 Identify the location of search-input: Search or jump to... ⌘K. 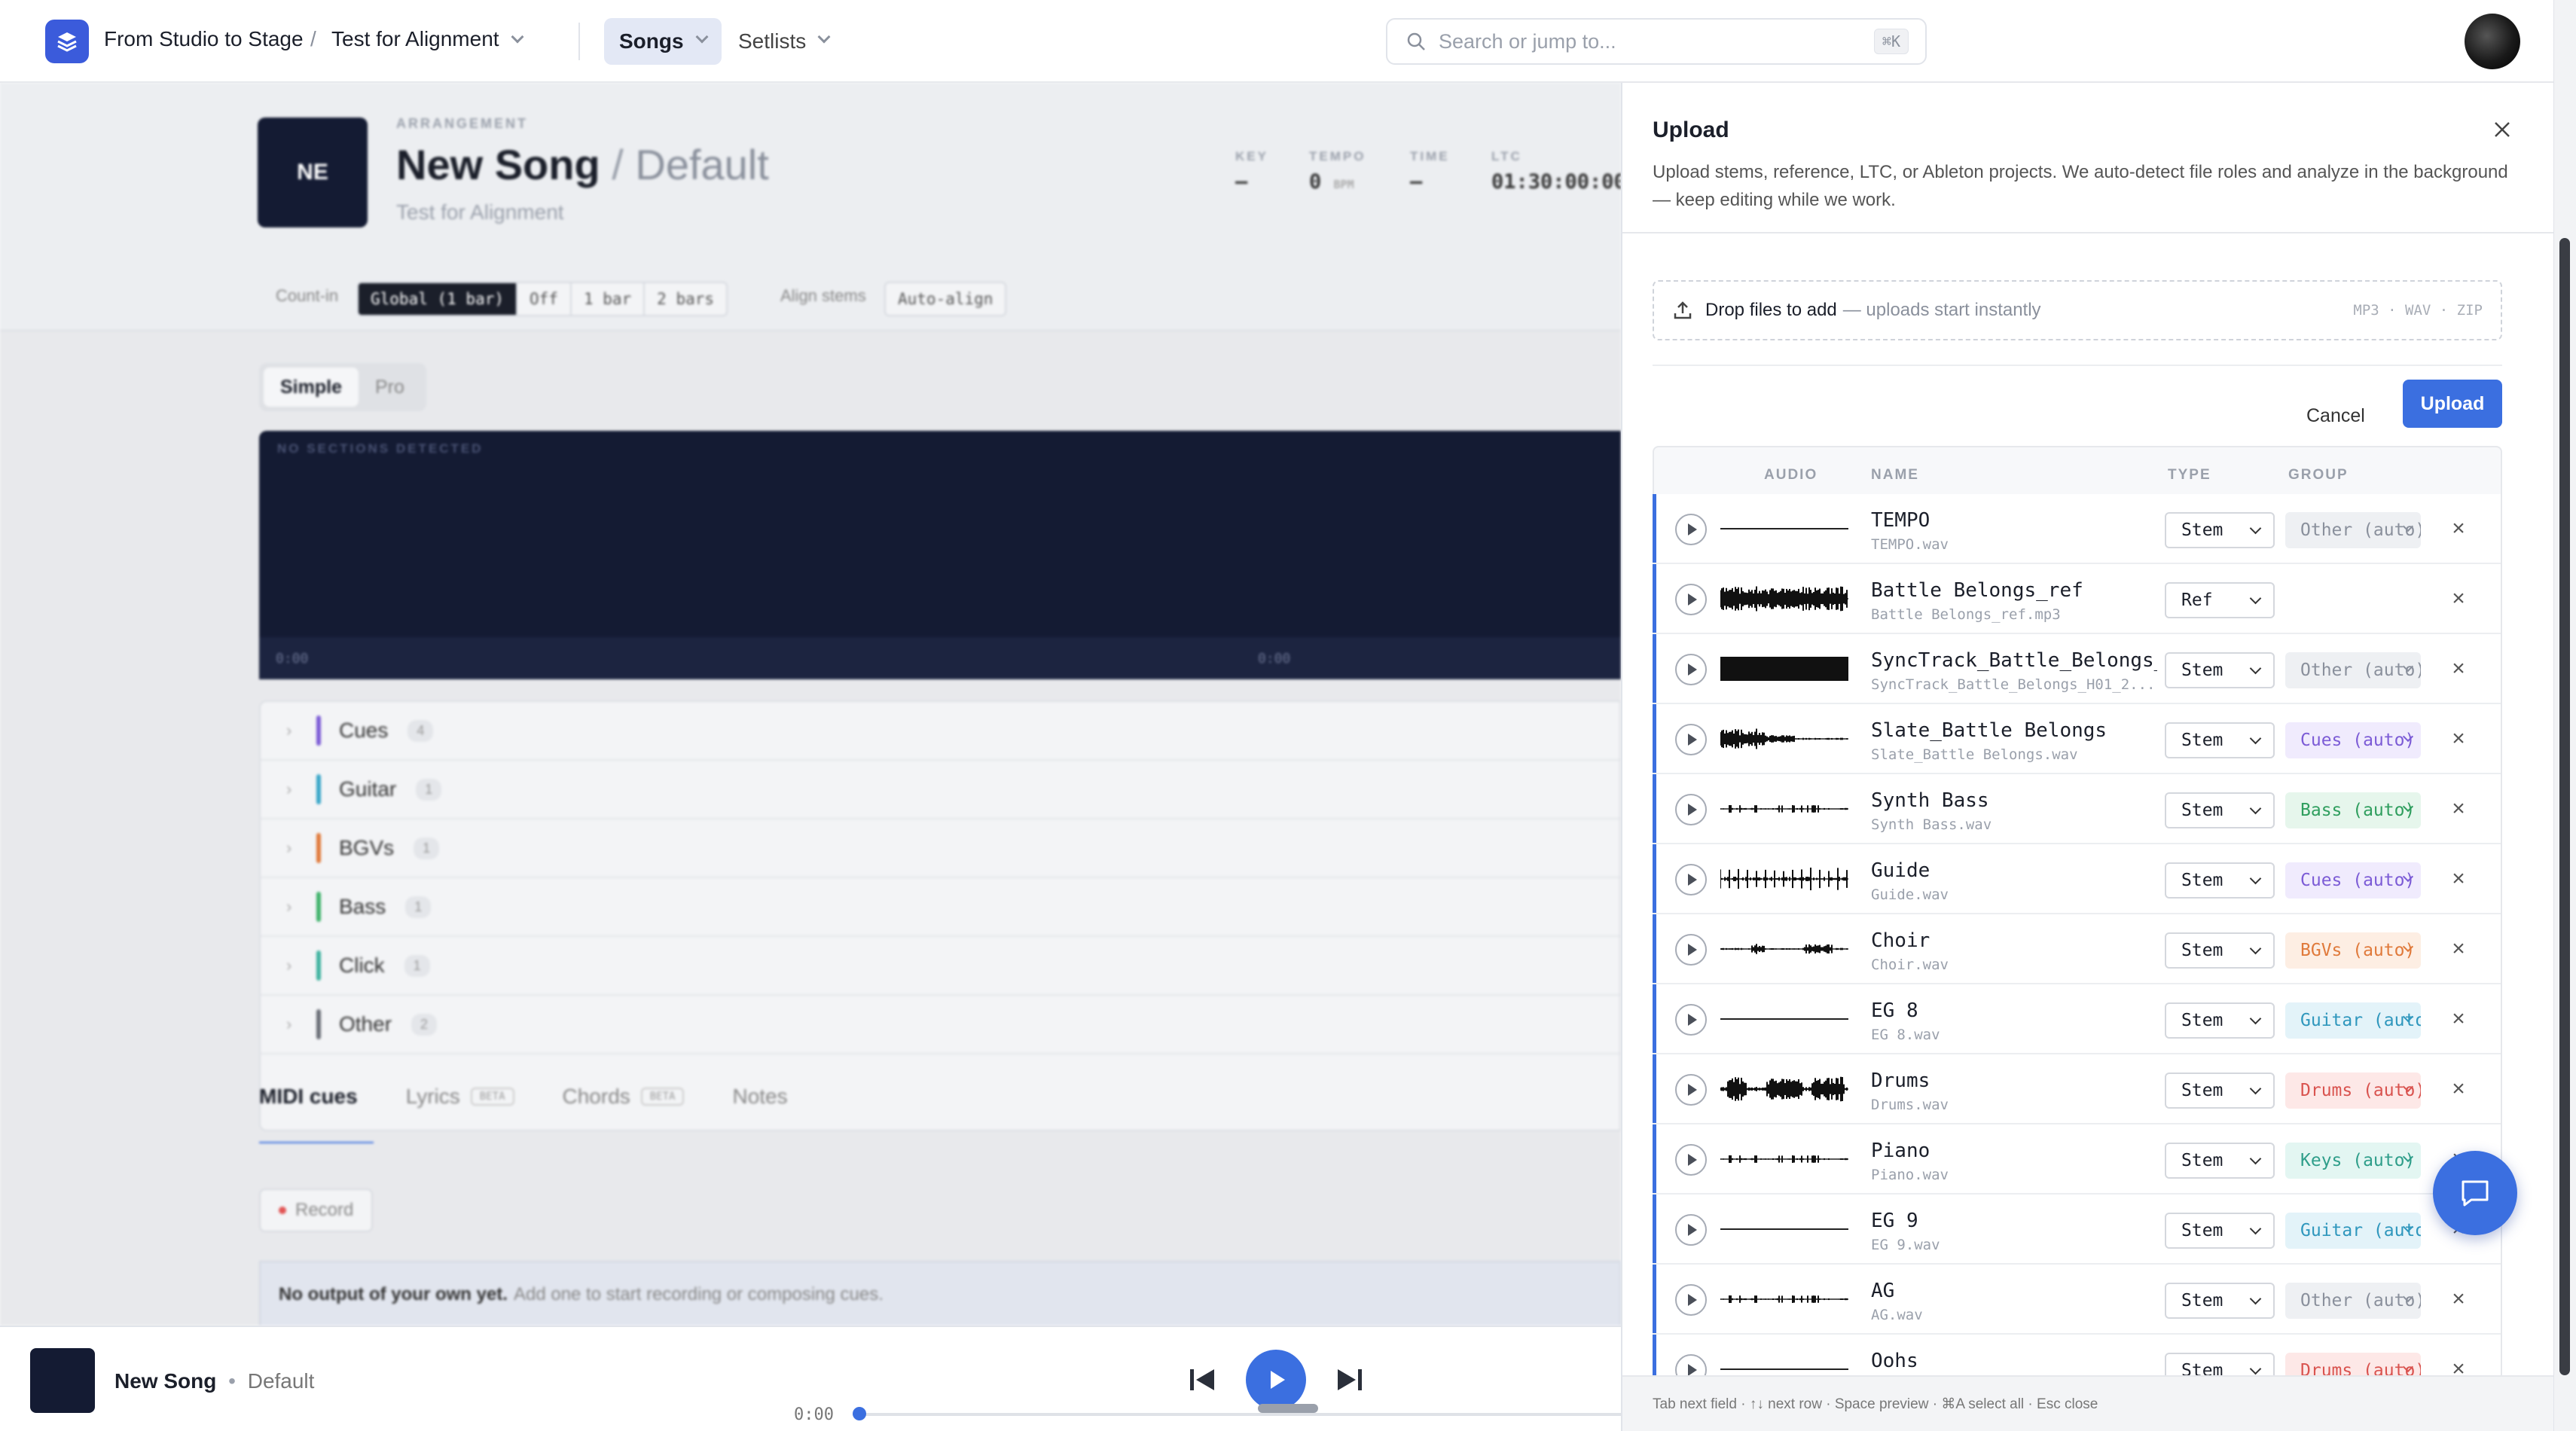
(1657, 41).